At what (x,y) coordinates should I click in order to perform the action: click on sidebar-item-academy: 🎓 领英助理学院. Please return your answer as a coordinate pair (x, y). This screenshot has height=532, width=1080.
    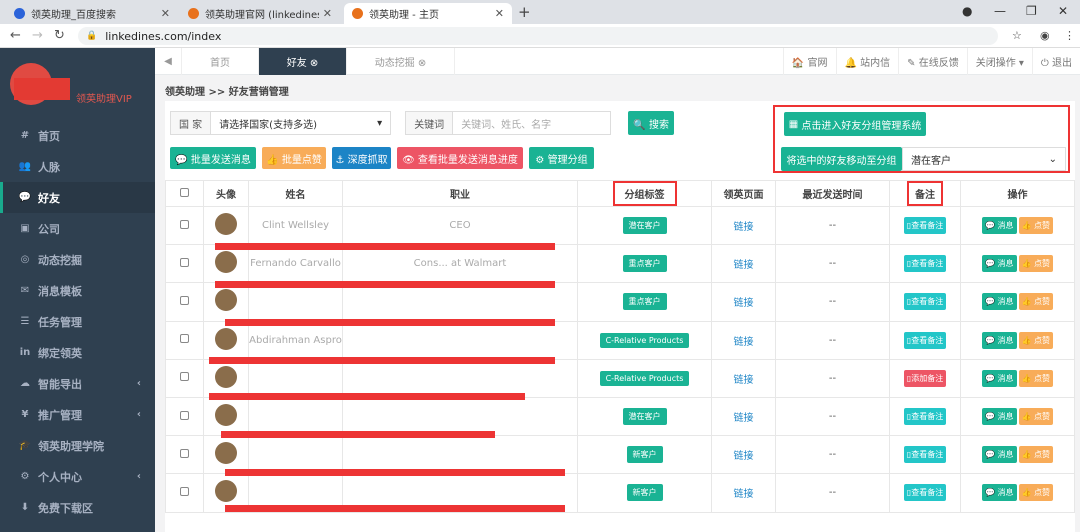
    Looking at the image, I should click on (77, 445).